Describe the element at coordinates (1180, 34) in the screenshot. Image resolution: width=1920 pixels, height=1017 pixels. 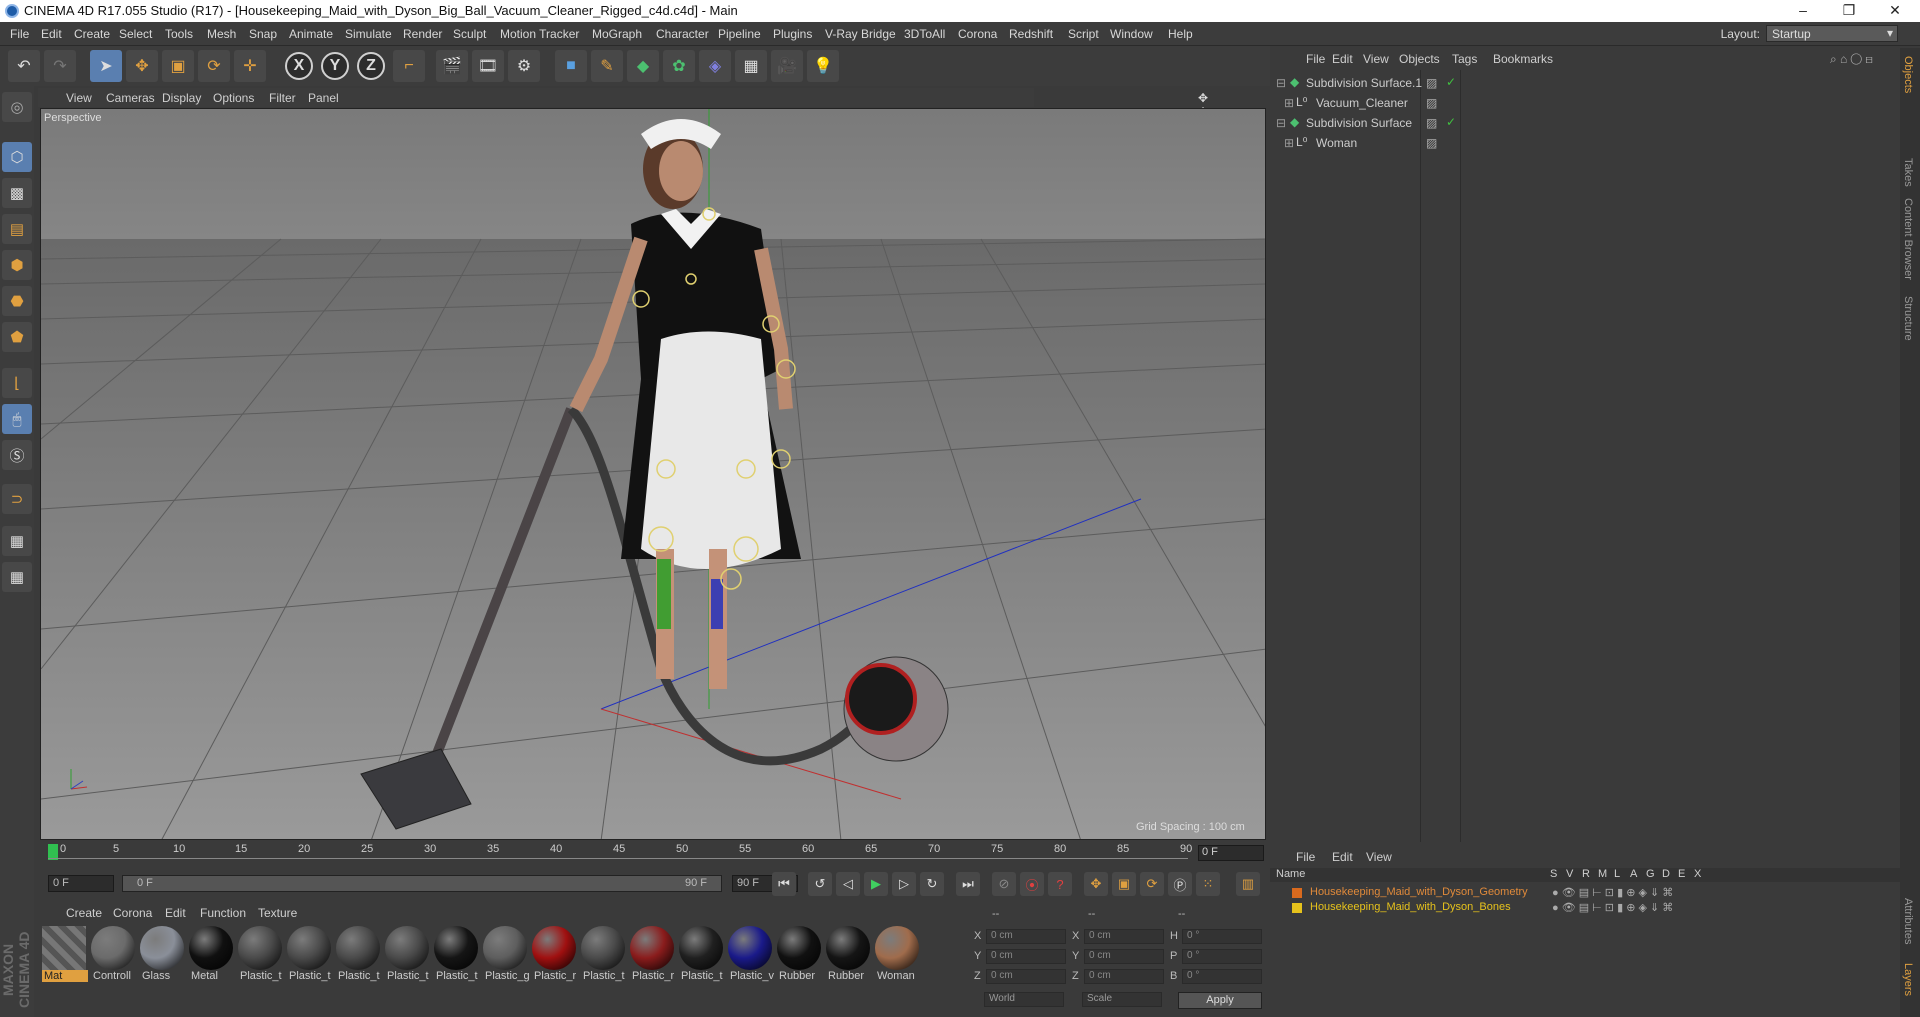
I see `menu-help: Help` at that location.